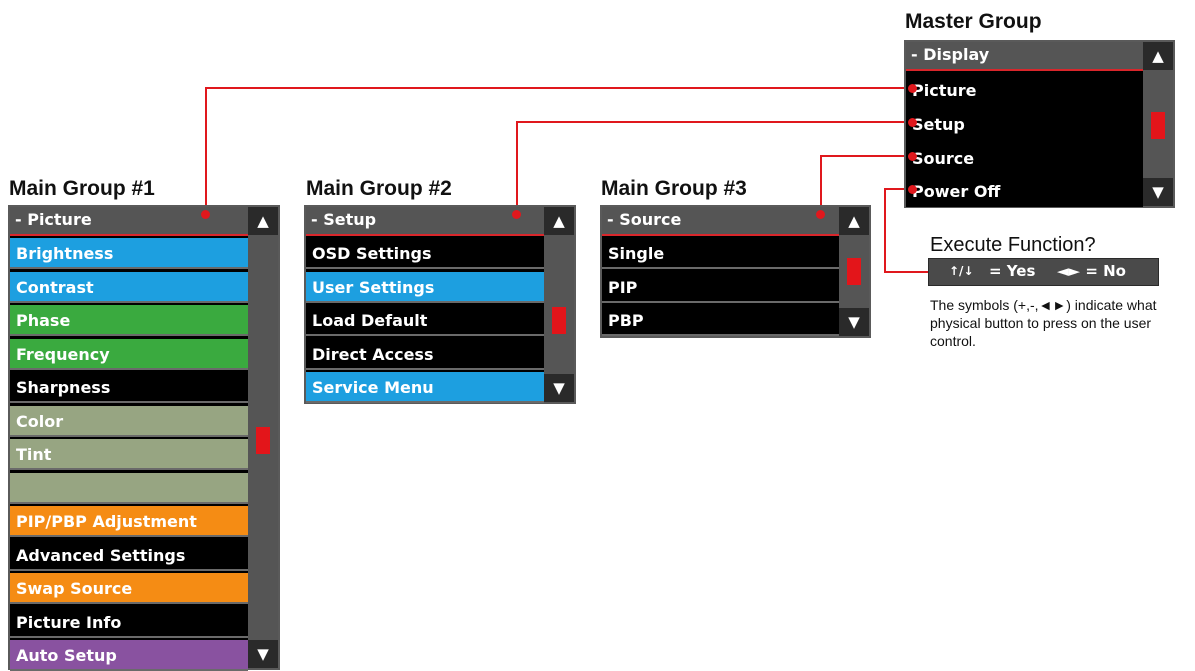  I want to click on no-label: ◄► = No, so click(1091, 271).